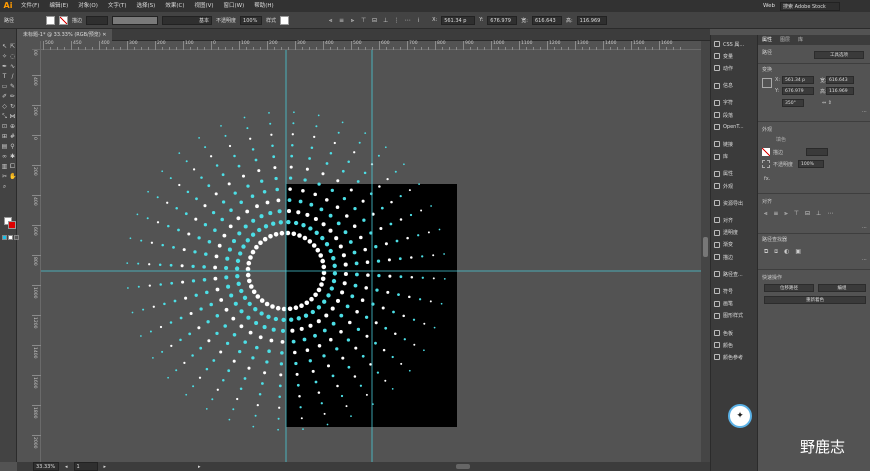  What do you see at coordinates (330, 20) in the screenshot?
I see `align-left-icon: ⫷` at bounding box center [330, 20].